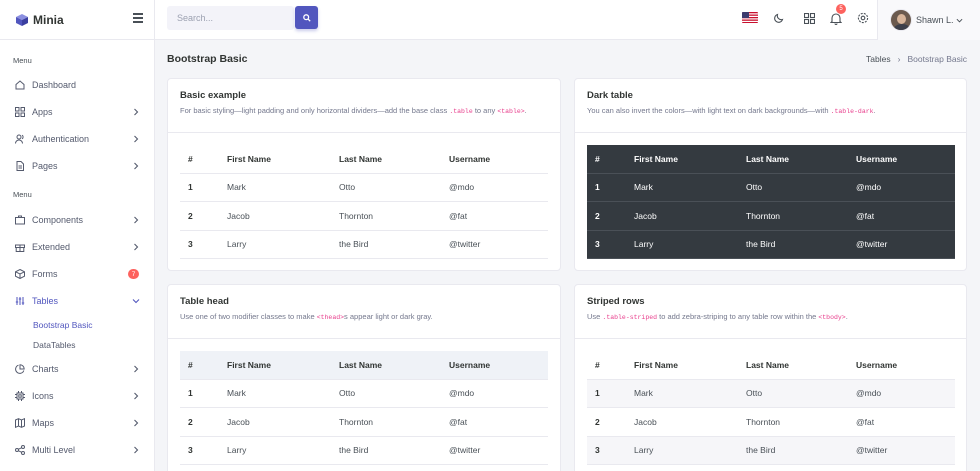 The image size is (980, 471). What do you see at coordinates (22, 20) in the screenshot?
I see `logo-icon` at bounding box center [22, 20].